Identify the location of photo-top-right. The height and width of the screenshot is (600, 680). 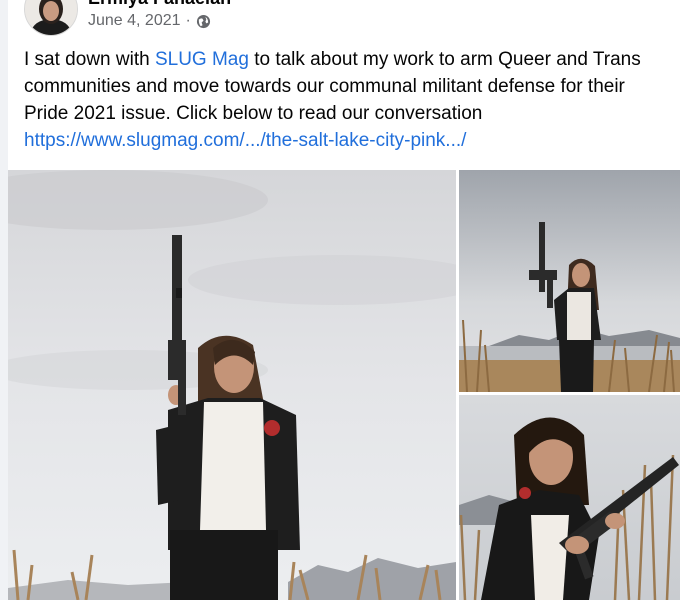
(569, 281).